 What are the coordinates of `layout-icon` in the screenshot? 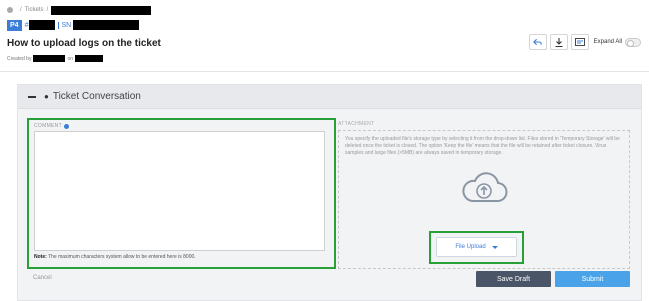 It's located at (579, 42).